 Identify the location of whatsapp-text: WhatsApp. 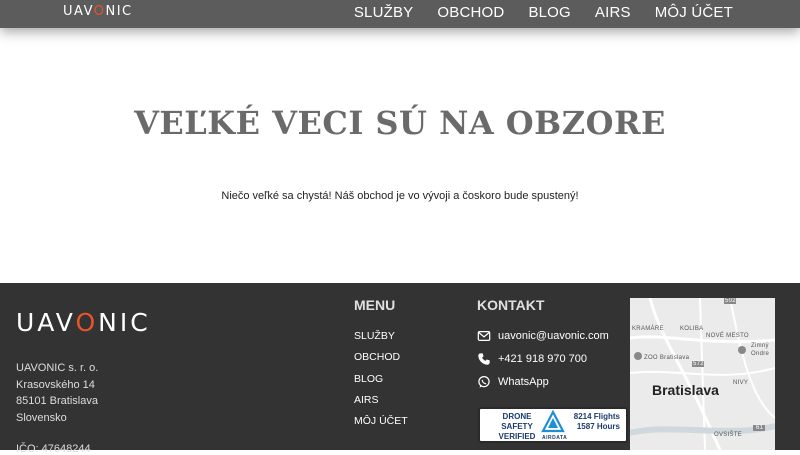
(523, 382).